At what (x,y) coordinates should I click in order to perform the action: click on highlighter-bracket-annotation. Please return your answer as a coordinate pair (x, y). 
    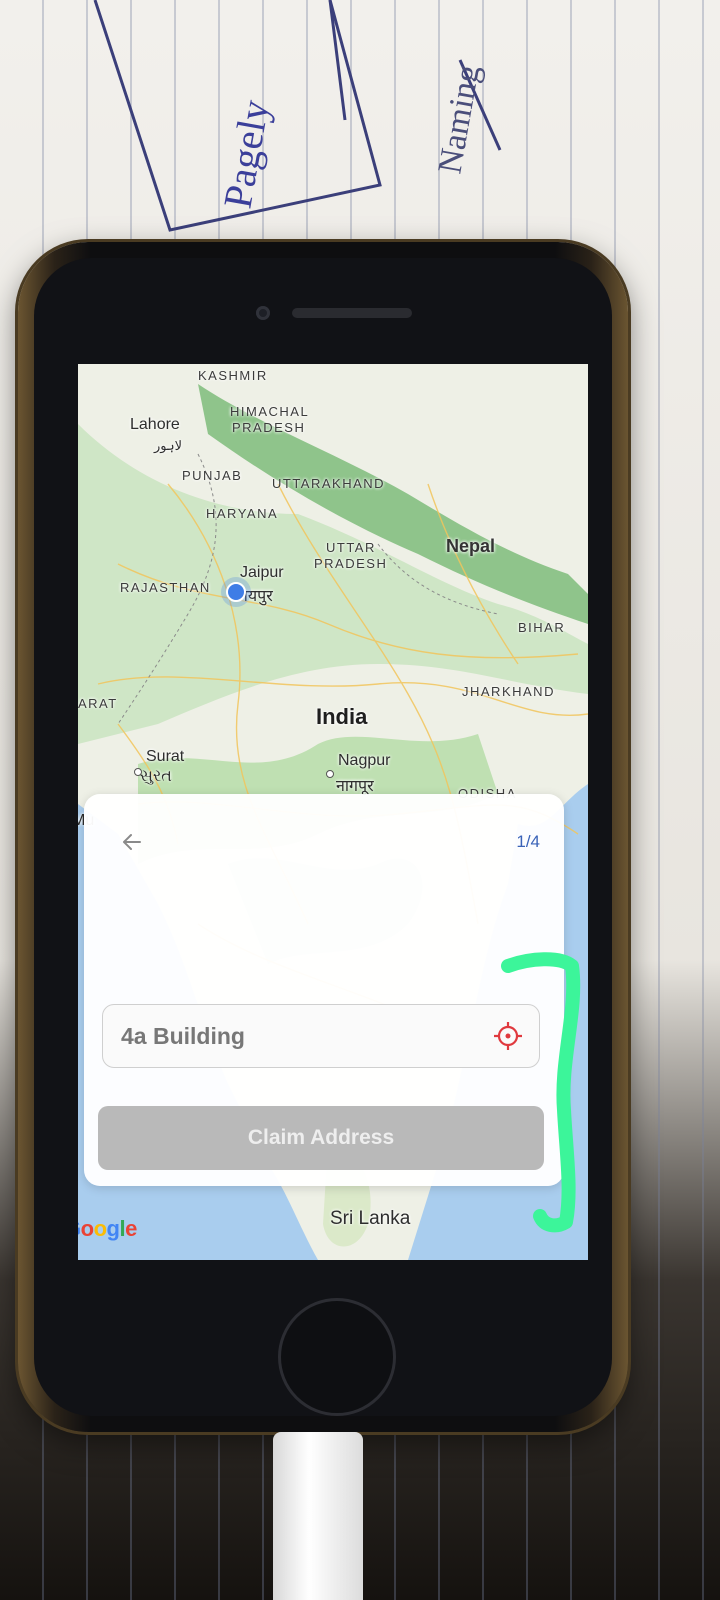
    Looking at the image, I should click on (541, 1092).